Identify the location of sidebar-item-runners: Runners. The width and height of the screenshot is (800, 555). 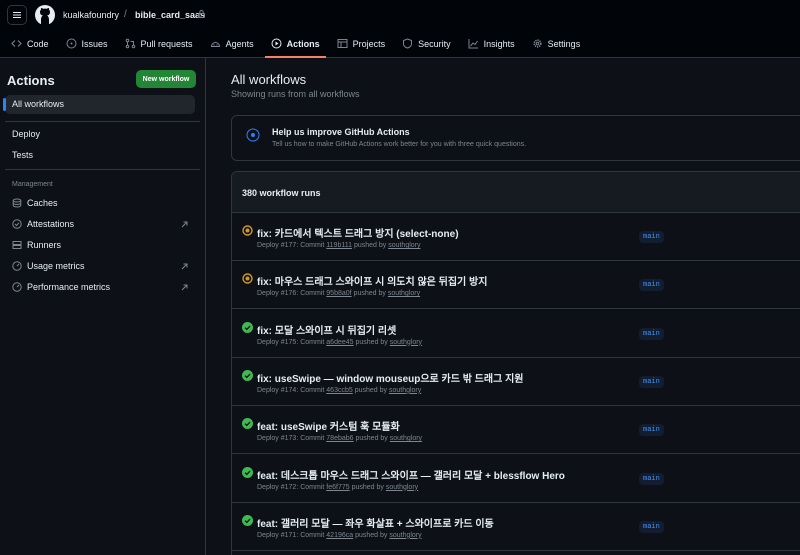
(36, 245).